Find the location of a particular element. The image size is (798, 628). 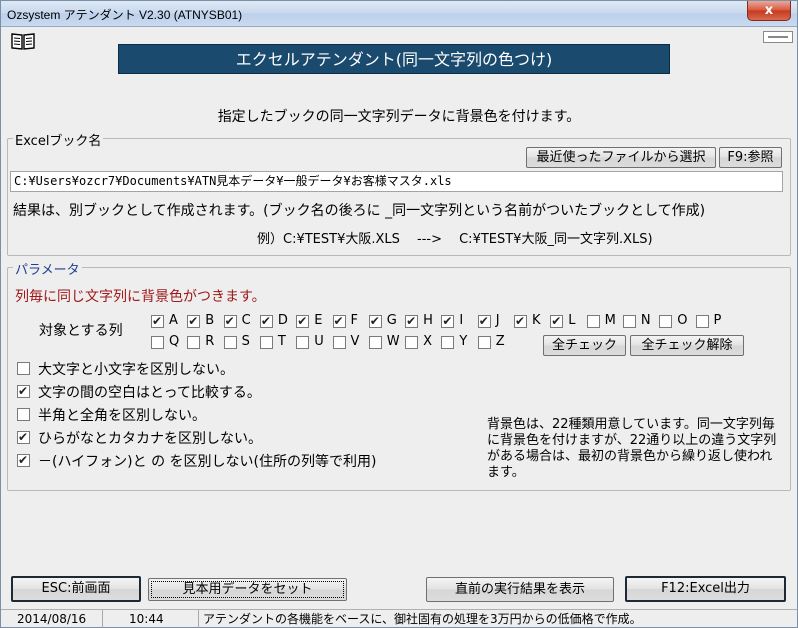

window-title: Ozsystem アテンダント V2.30 (ATNYSB01) is located at coordinates (125, 15).